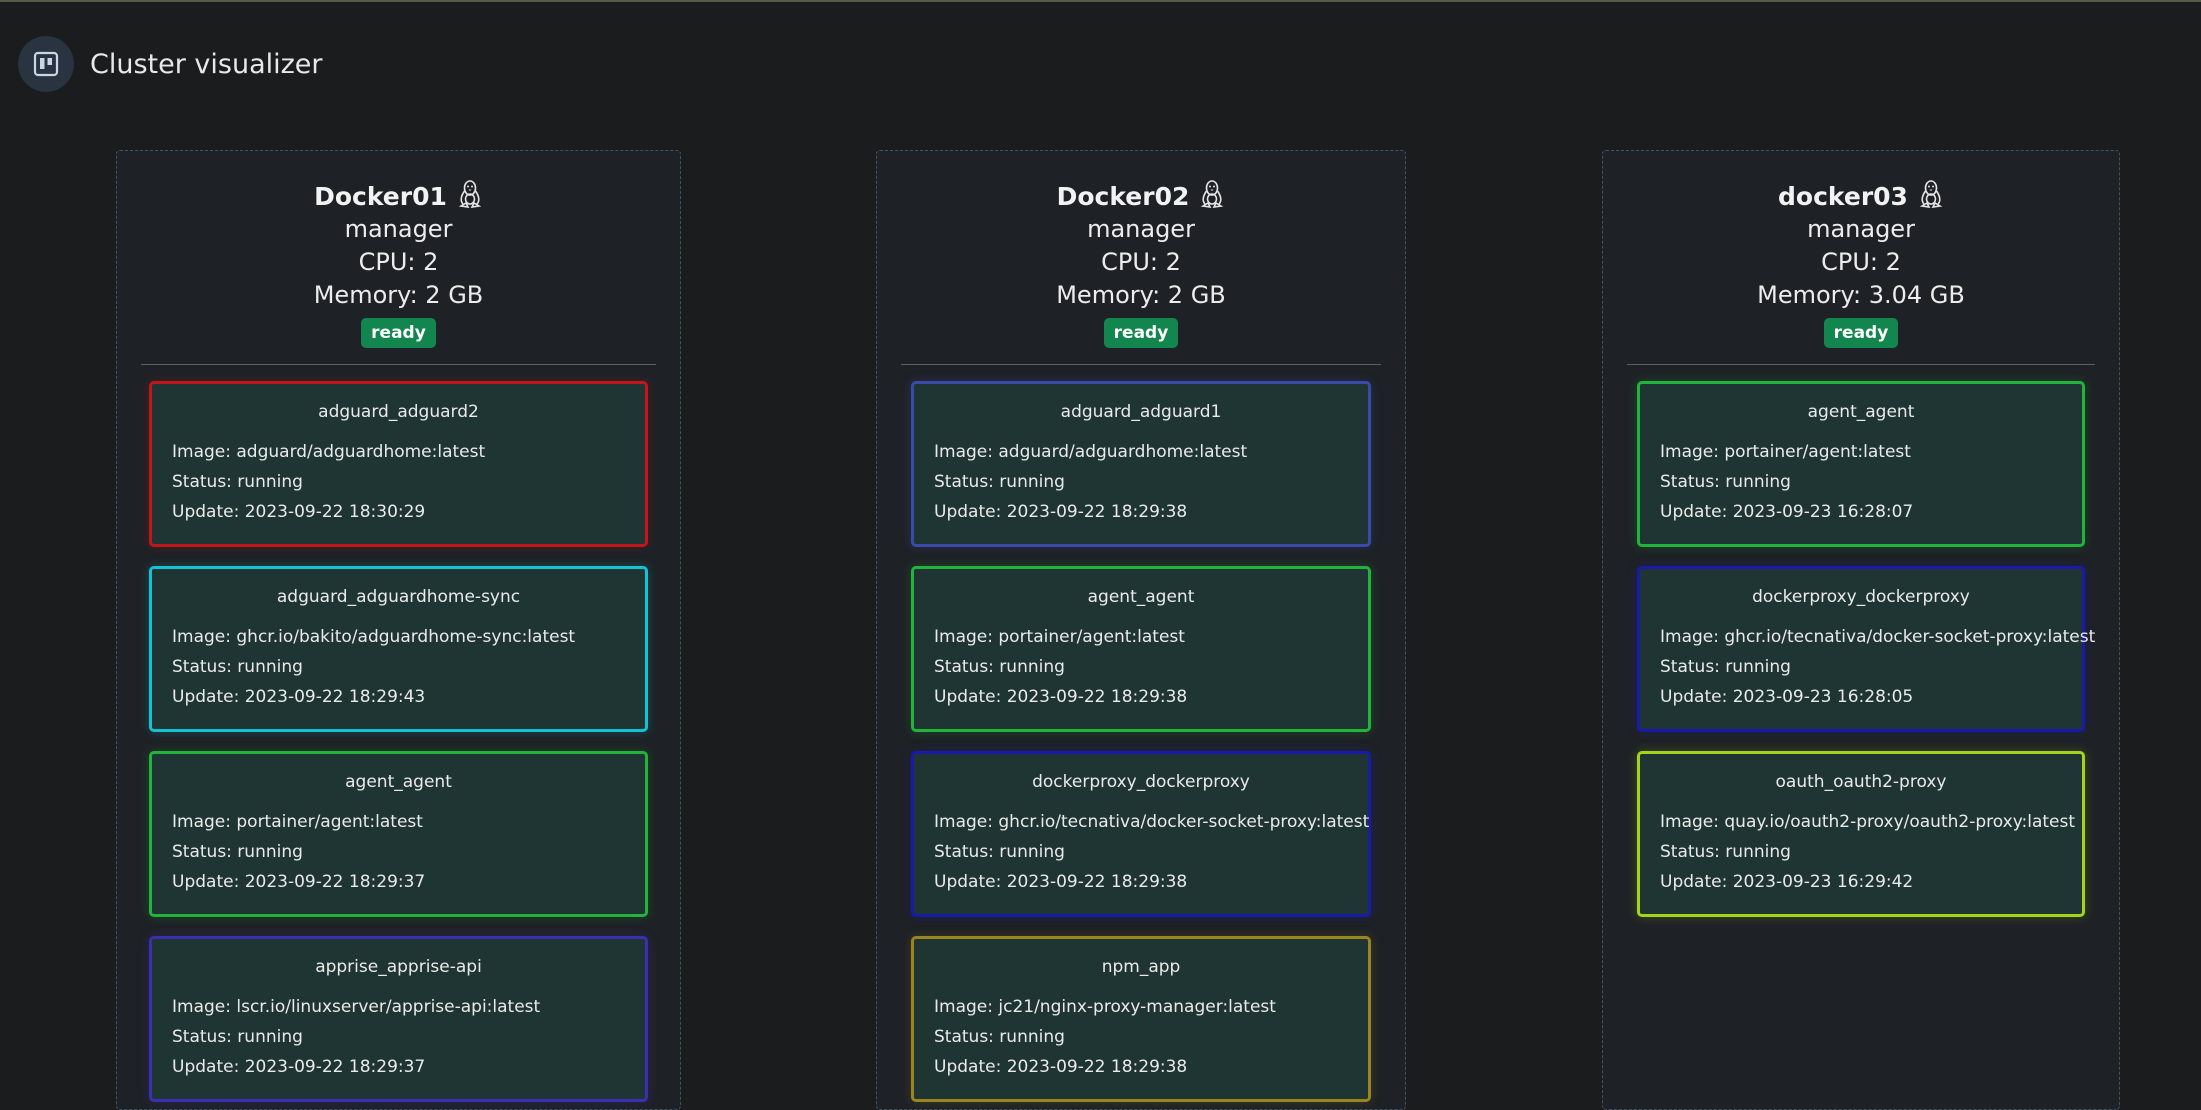 The image size is (2201, 1110). I want to click on service-name: oauth_oauth2-proxy, so click(1861, 782).